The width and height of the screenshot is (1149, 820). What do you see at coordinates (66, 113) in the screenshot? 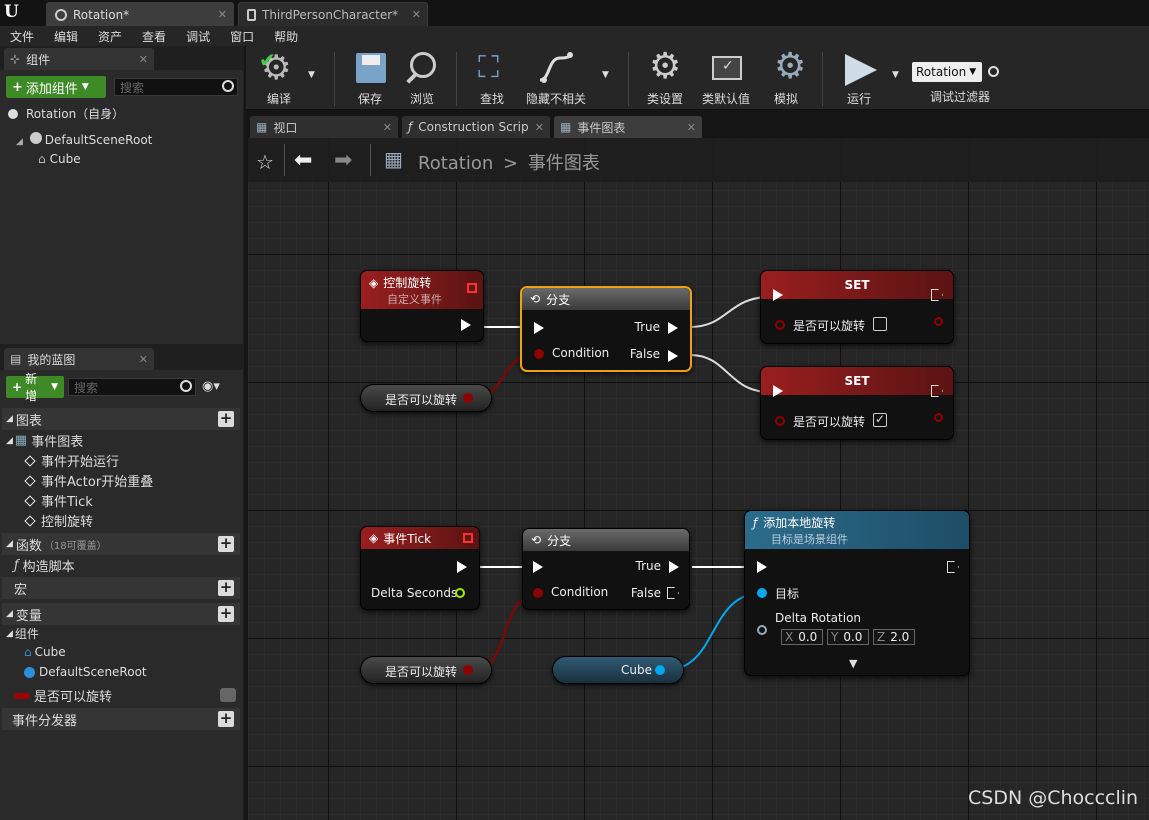
I see `component-root: Rotation（自身）` at bounding box center [66, 113].